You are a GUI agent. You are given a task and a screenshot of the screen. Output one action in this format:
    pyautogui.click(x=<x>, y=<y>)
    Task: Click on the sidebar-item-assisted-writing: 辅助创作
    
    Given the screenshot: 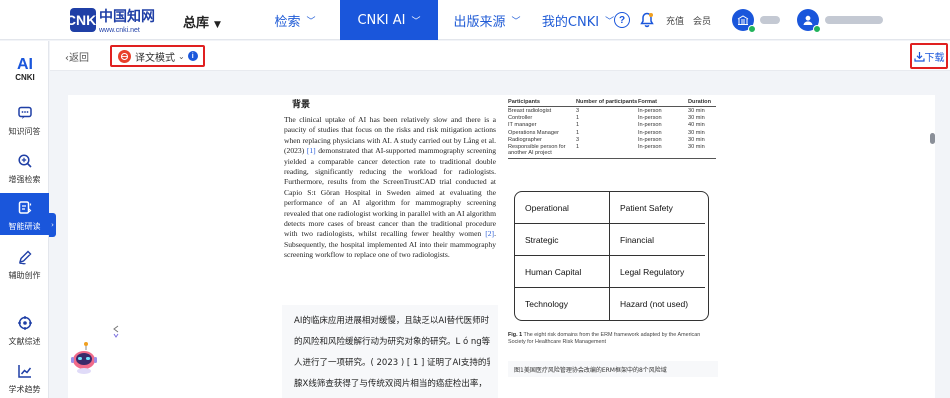 What is the action you would take?
    pyautogui.click(x=24, y=264)
    